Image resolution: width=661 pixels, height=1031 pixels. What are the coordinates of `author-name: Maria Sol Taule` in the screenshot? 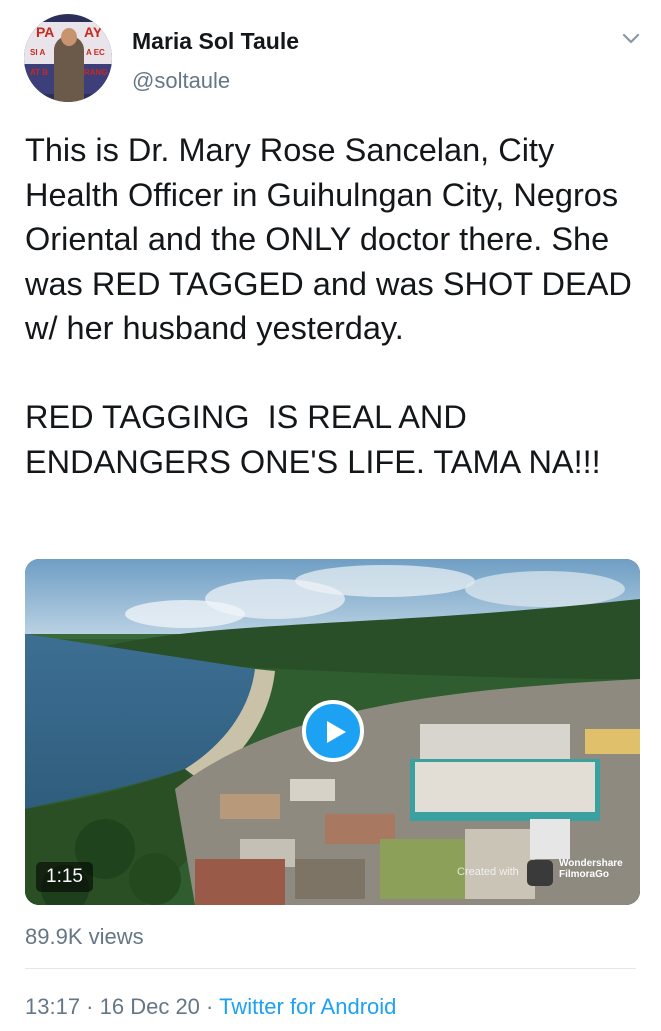 It's located at (215, 41).